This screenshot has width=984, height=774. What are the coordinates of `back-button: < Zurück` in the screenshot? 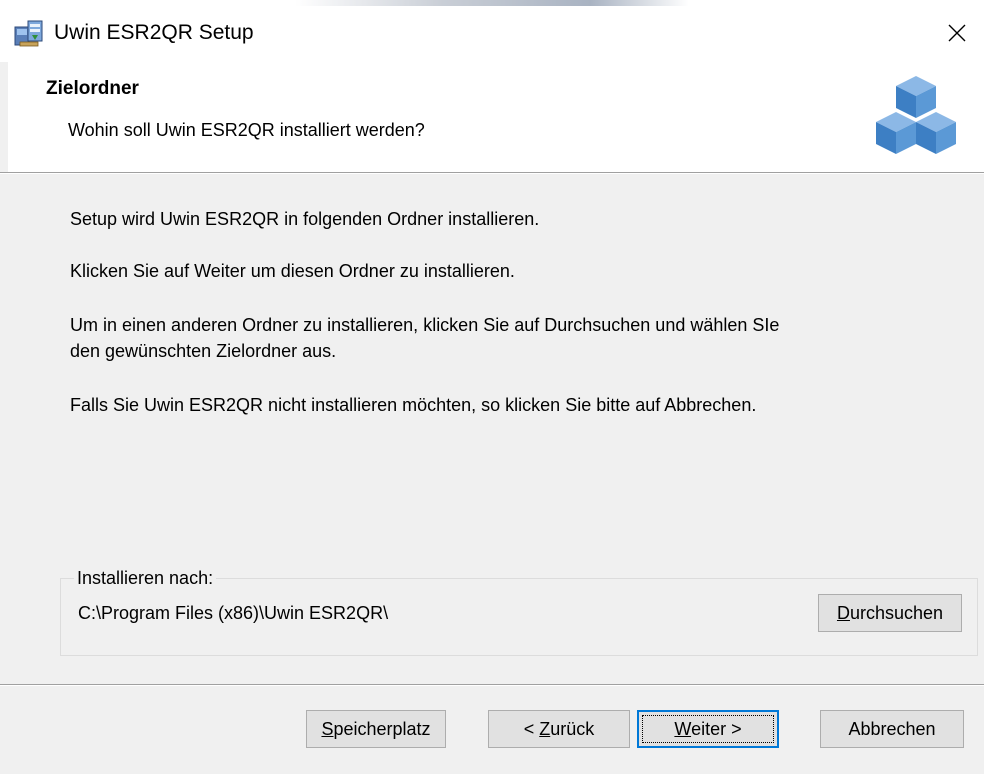 It's located at (559, 729).